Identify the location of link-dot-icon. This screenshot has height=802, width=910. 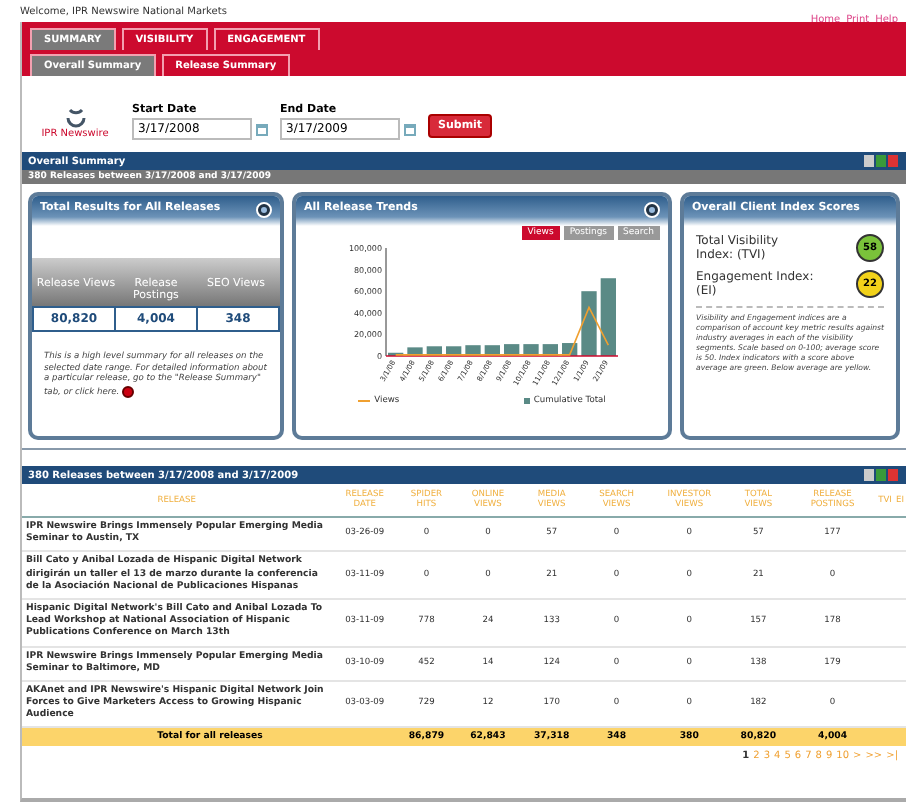
(128, 391).